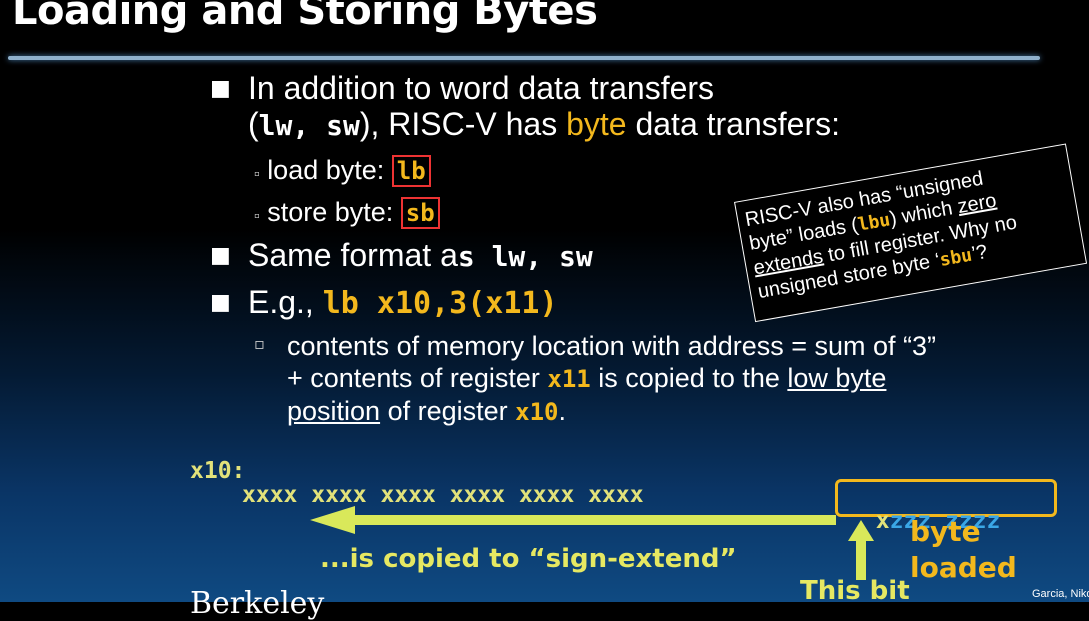  Describe the element at coordinates (1060, 594) in the screenshot. I see `footer-credit: Garcia, Nikolić` at that location.